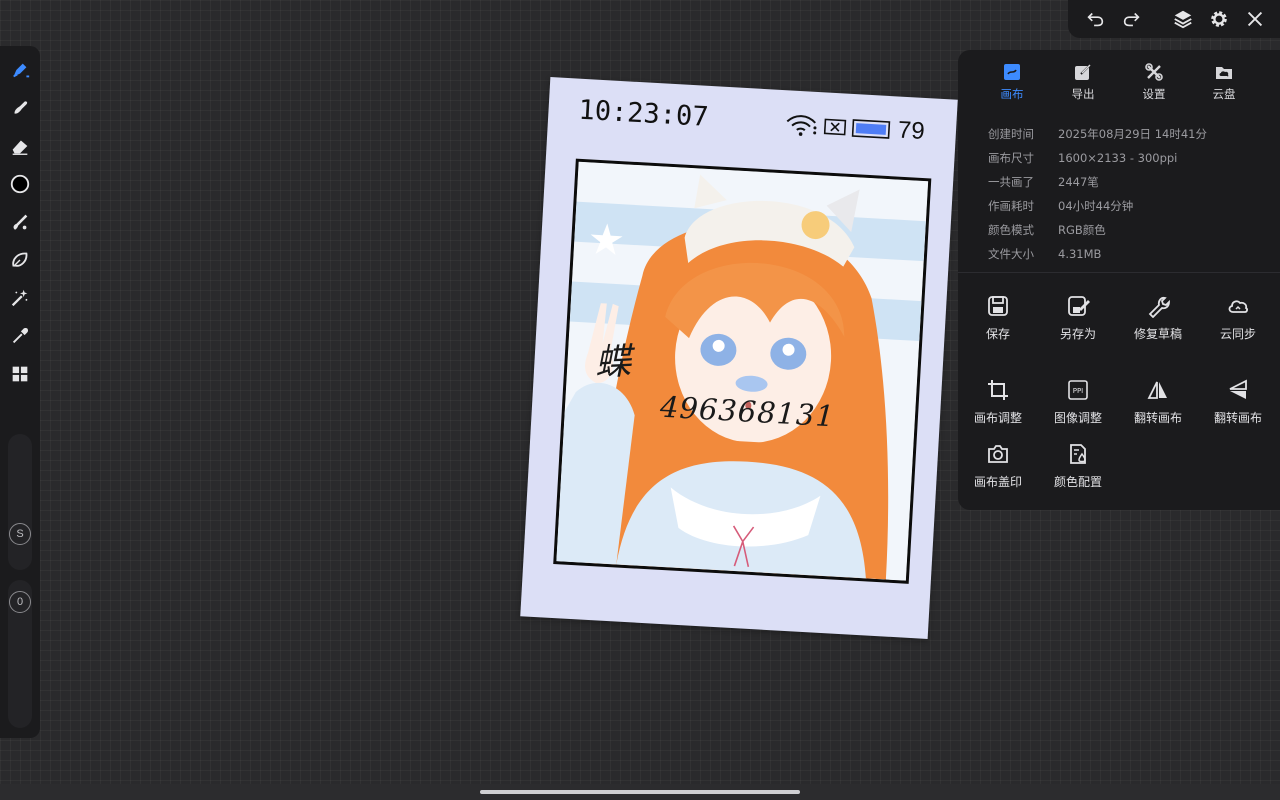 The height and width of the screenshot is (800, 1280). I want to click on card-time-text: 10:23:07, so click(643, 113).